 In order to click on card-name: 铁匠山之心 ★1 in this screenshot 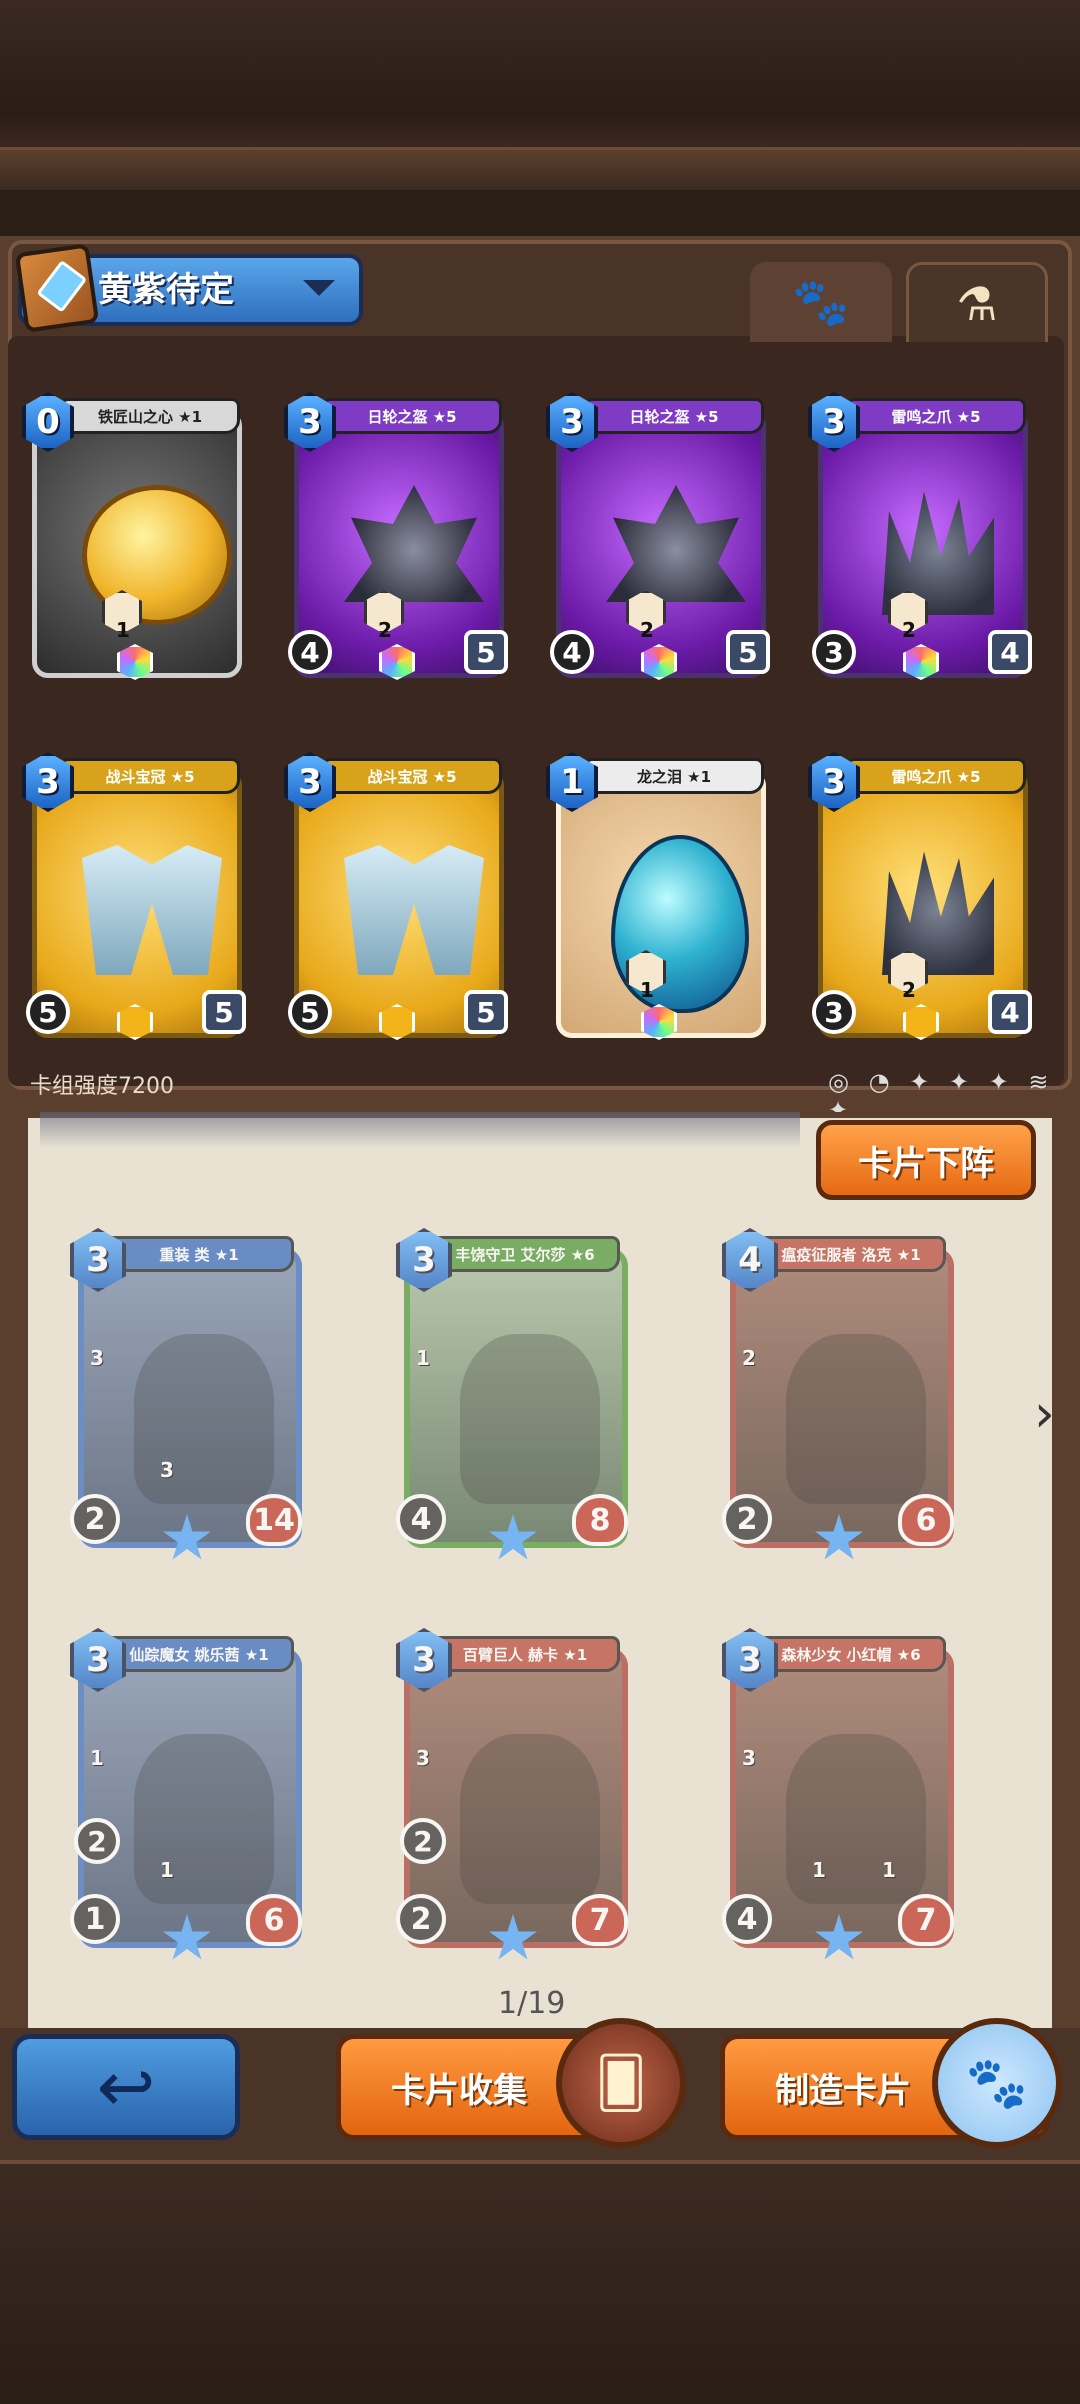, I will do `click(150, 416)`.